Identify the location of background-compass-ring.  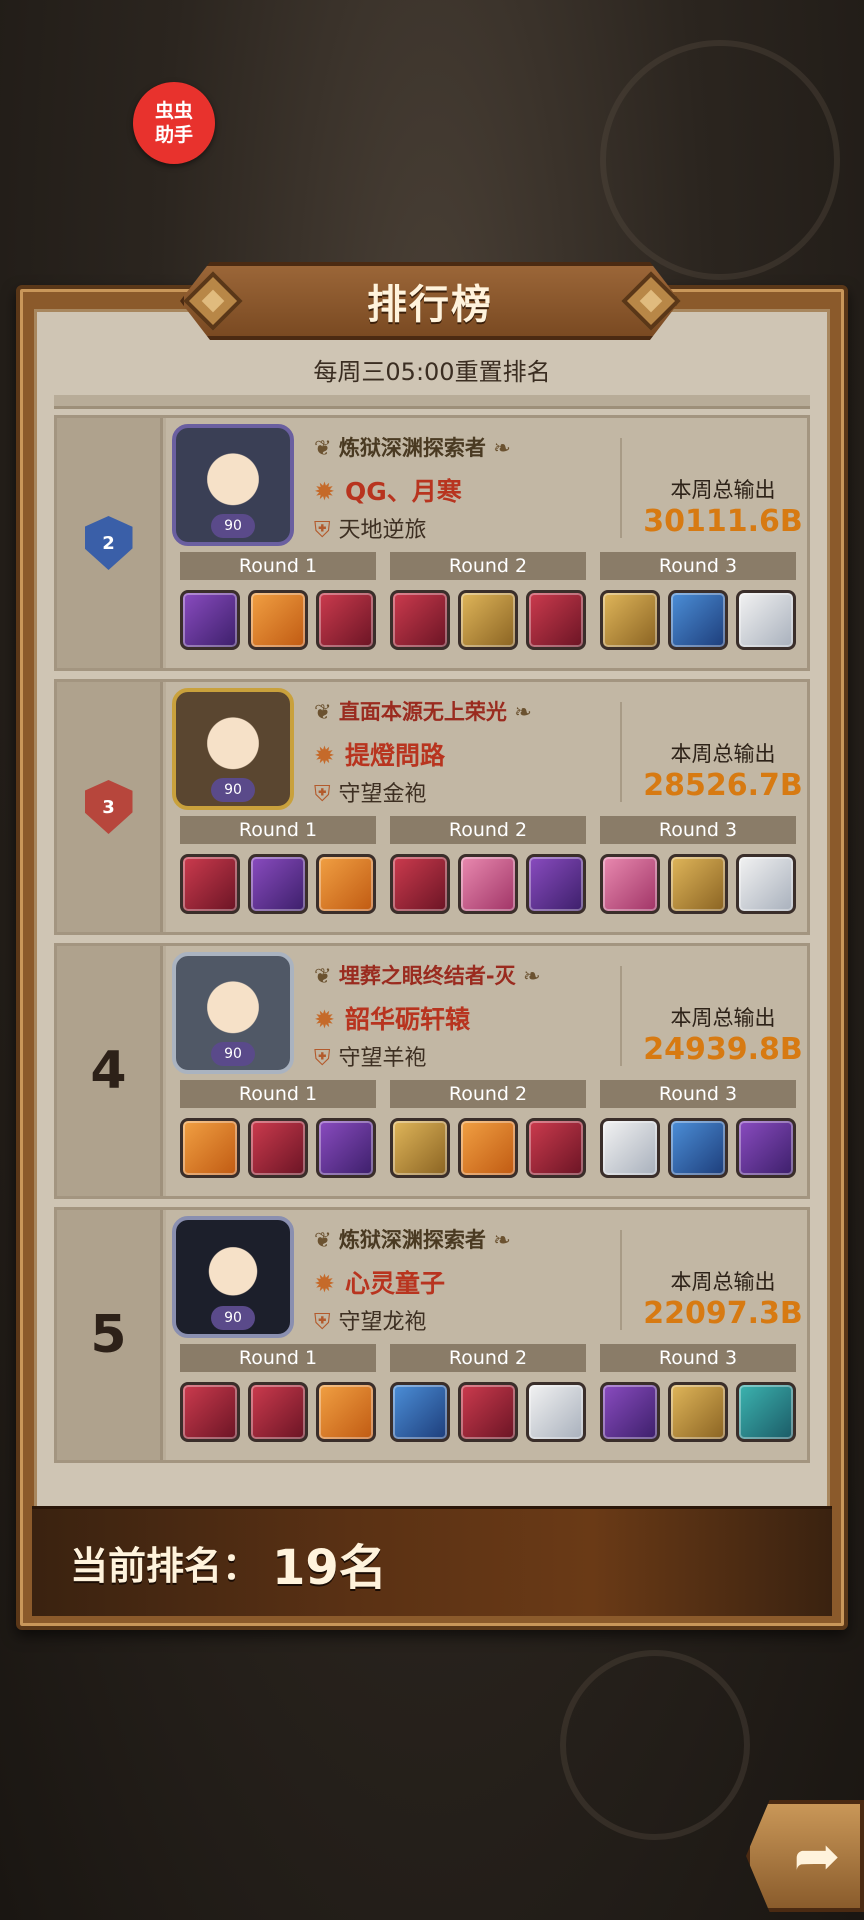
(655, 1745).